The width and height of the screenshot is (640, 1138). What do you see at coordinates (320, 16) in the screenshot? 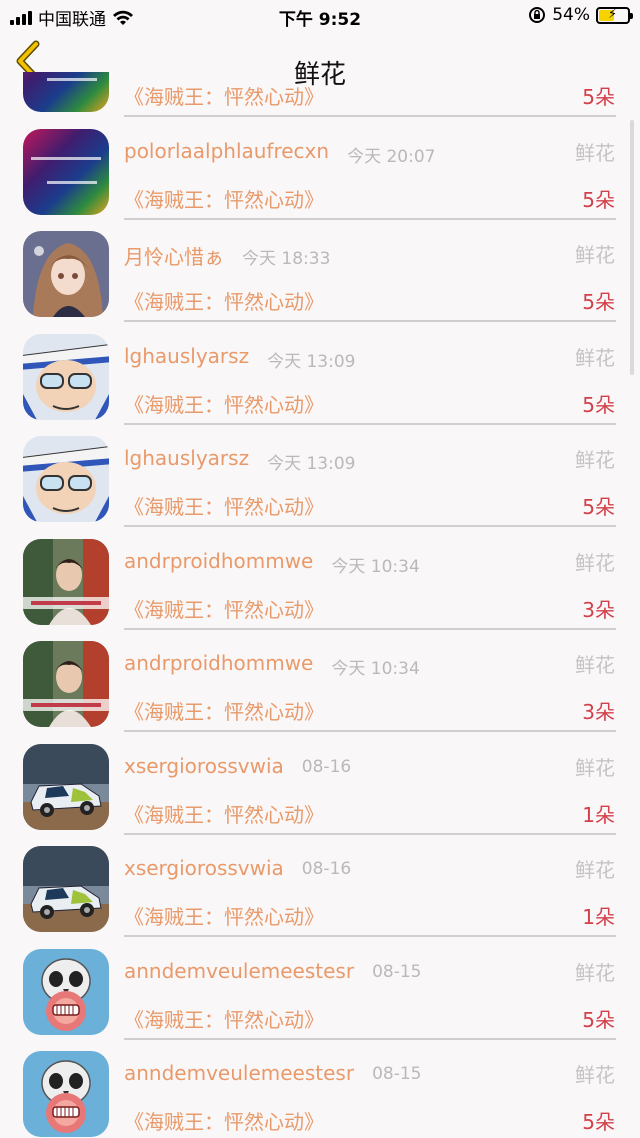
I see `status-bar: 中国联通 下午 9:52 54% ⚡` at bounding box center [320, 16].